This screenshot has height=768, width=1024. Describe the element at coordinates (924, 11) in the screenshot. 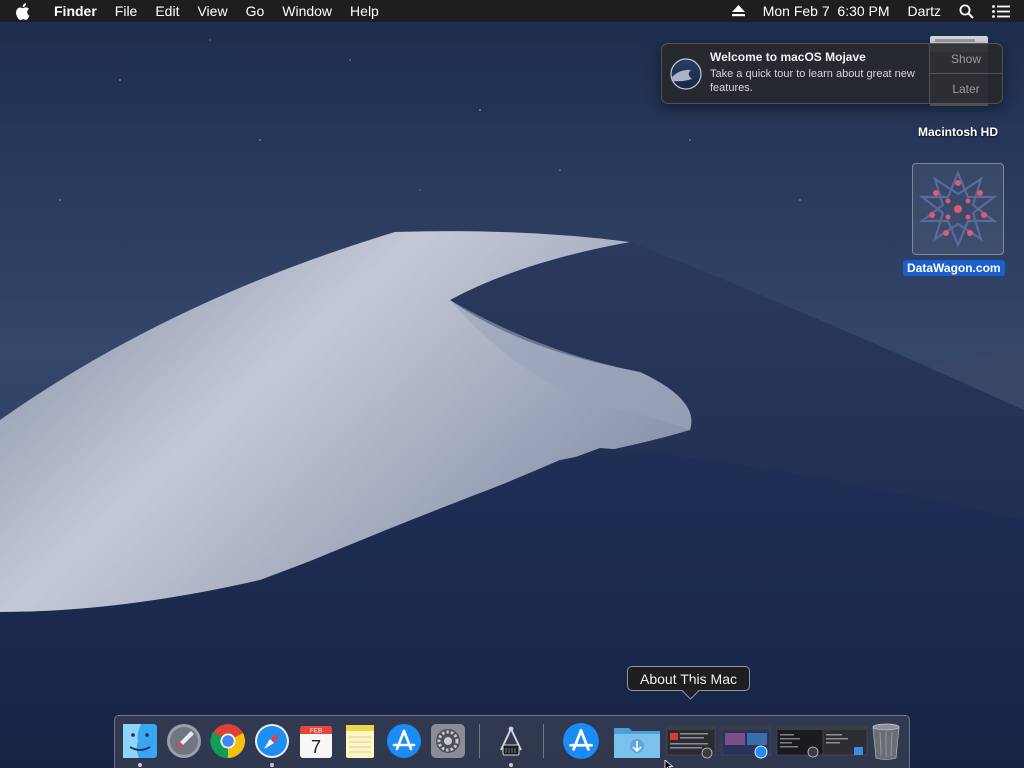

I see `menu-user: Dartz` at that location.